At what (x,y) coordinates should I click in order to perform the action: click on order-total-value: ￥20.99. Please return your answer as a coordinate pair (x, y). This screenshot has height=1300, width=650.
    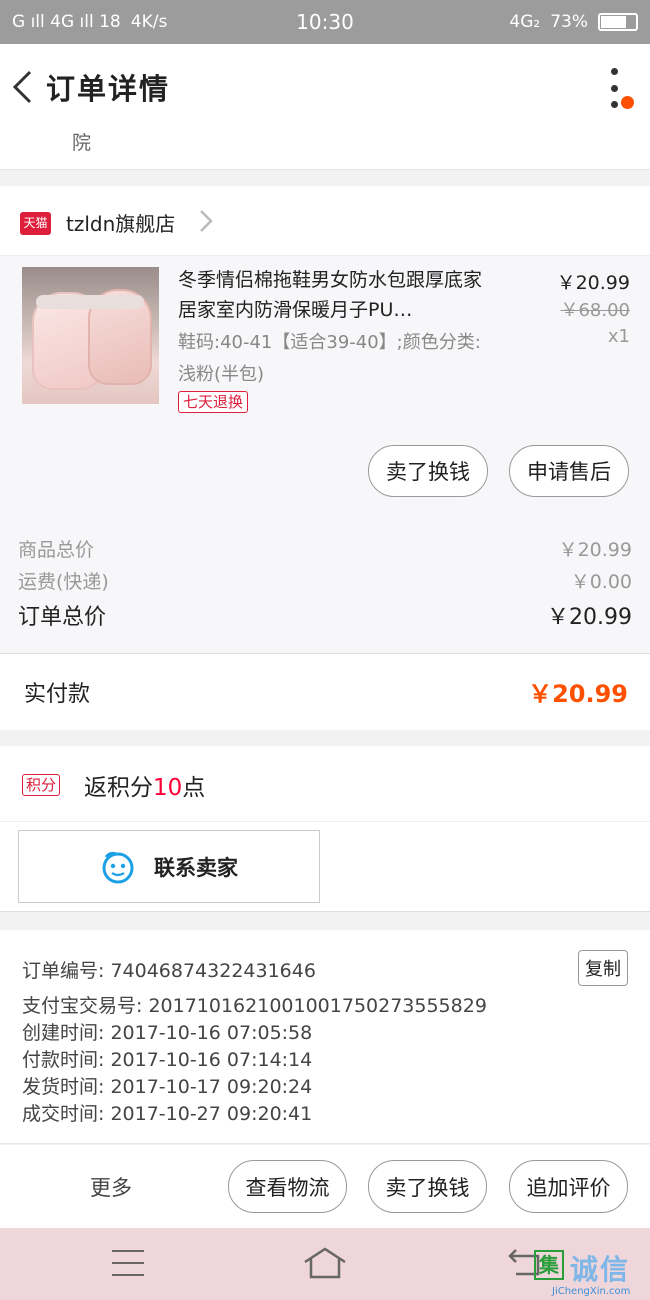
    Looking at the image, I should click on (589, 617).